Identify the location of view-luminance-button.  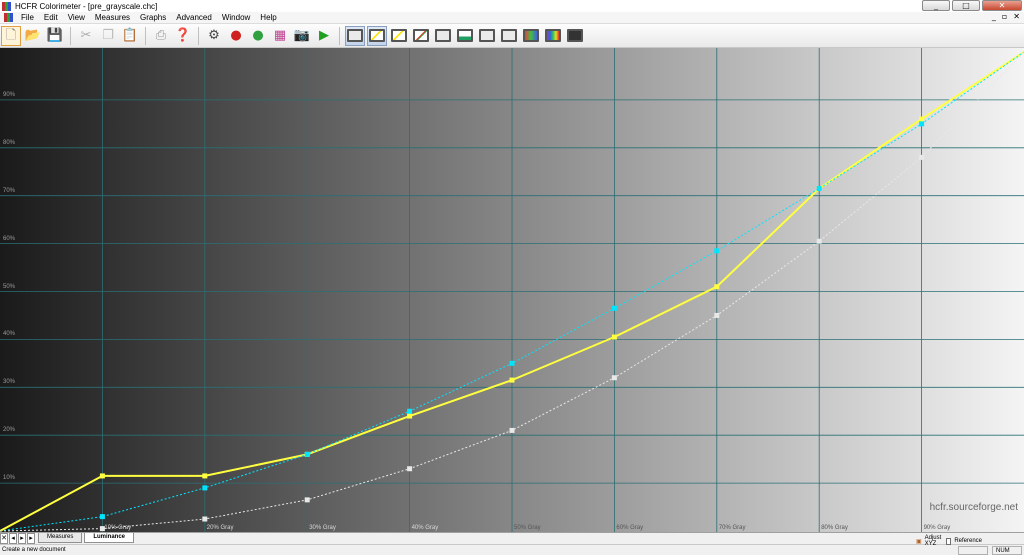
(377, 35).